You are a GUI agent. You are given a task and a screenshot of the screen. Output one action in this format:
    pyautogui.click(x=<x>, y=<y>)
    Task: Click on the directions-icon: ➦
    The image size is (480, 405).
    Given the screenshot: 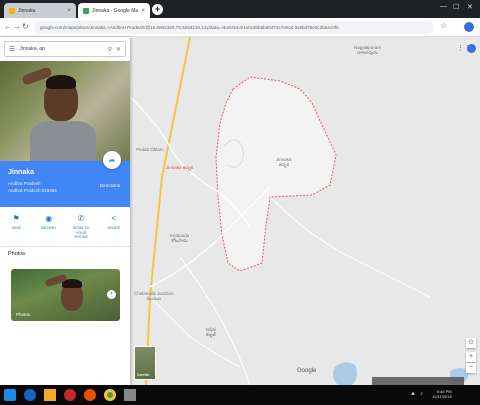 What is the action you would take?
    pyautogui.click(x=112, y=160)
    